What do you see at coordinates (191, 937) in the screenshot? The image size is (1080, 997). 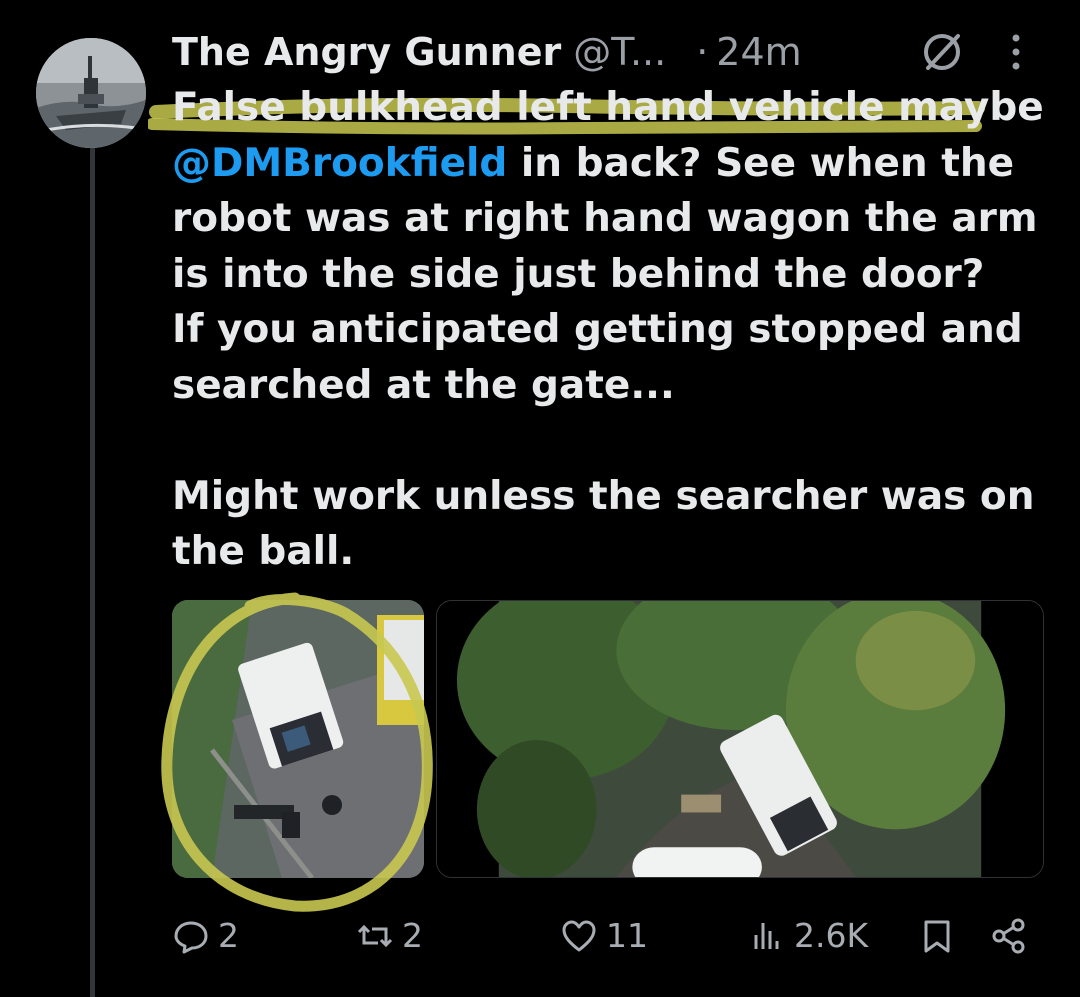 I see `speech-bubble-icon` at bounding box center [191, 937].